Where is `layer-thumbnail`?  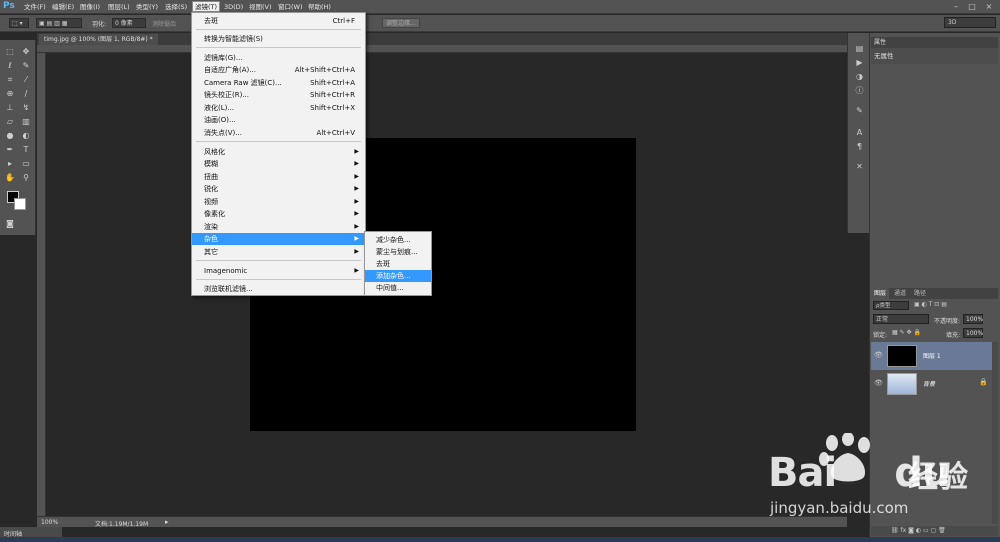
layer-thumbnail is located at coordinates (902, 356).